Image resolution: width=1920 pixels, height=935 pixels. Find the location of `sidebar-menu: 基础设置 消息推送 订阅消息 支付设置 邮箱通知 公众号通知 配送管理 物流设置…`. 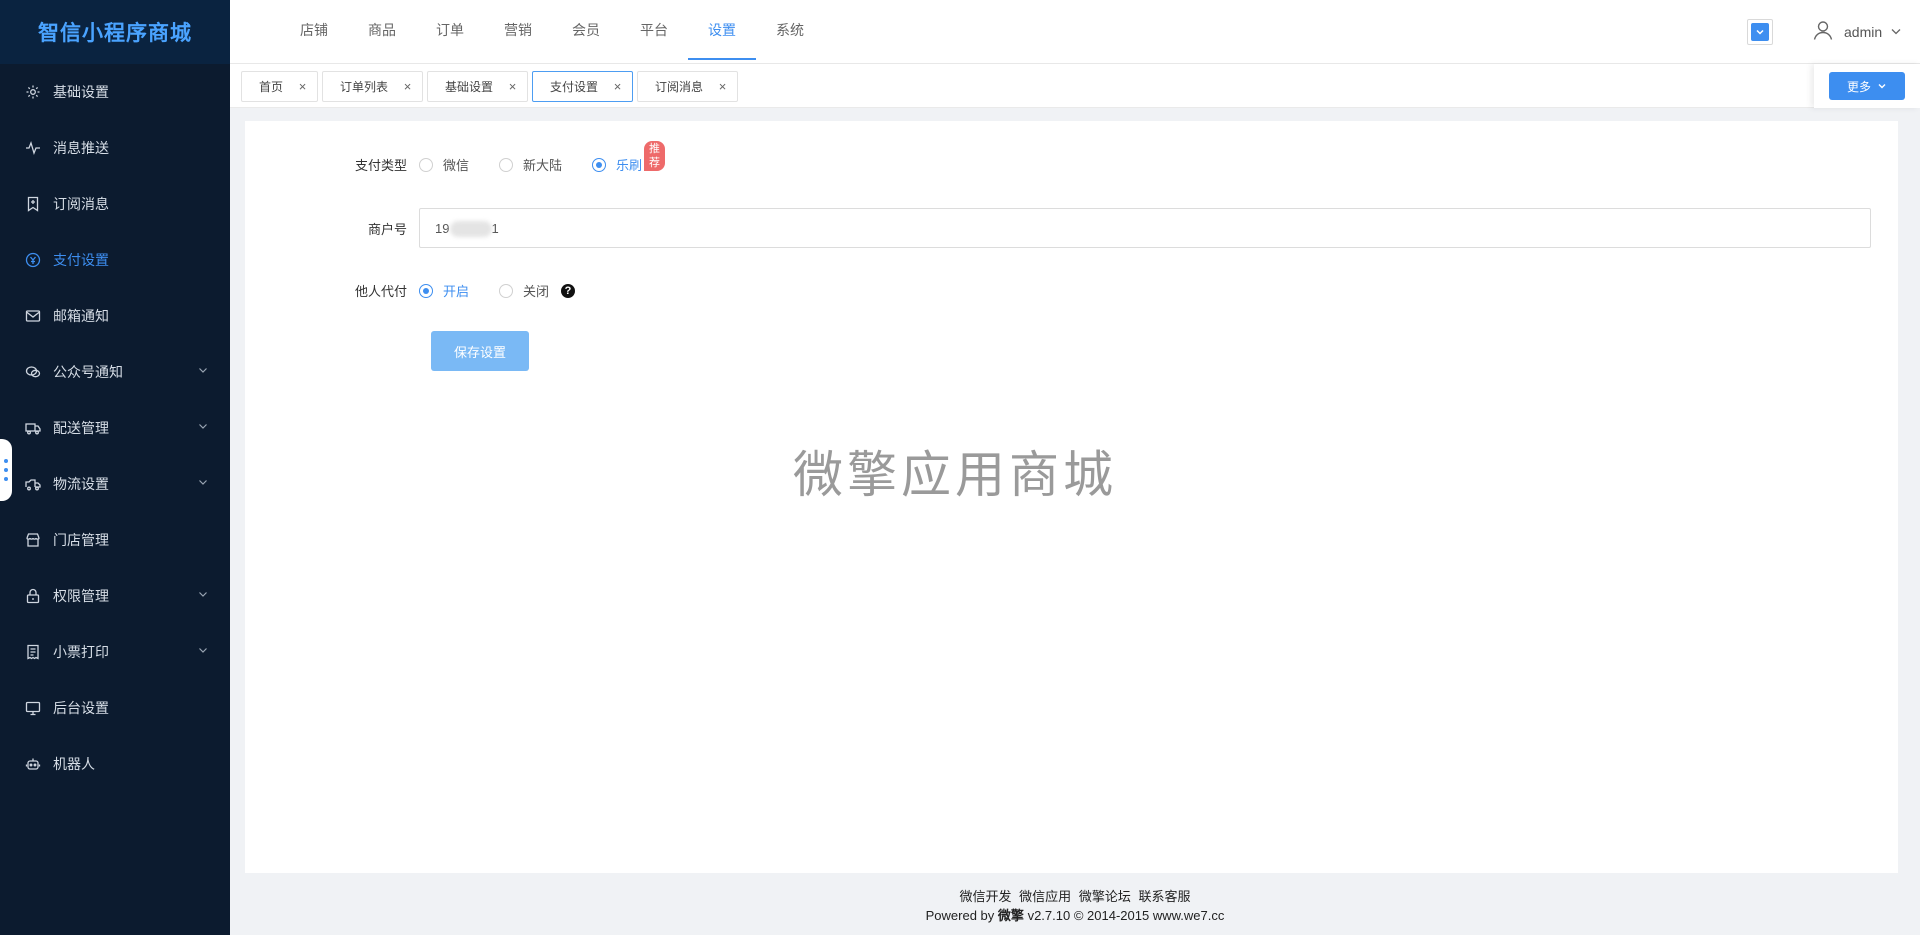

sidebar-menu: 基础设置 消息推送 订阅消息 支付设置 邮箱通知 公众号通知 配送管理 物流设置… is located at coordinates (115, 428).